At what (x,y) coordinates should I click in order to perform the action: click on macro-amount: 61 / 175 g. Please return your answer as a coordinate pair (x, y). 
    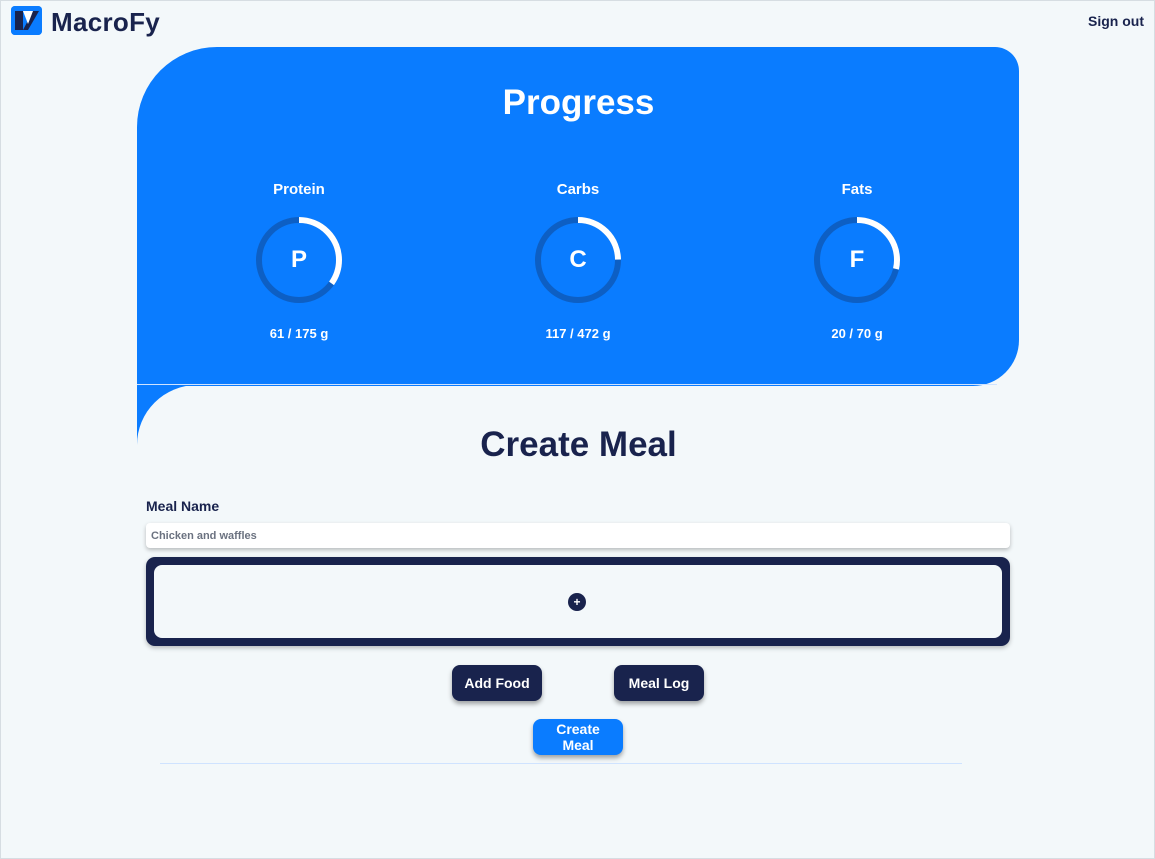
    Looking at the image, I should click on (299, 333).